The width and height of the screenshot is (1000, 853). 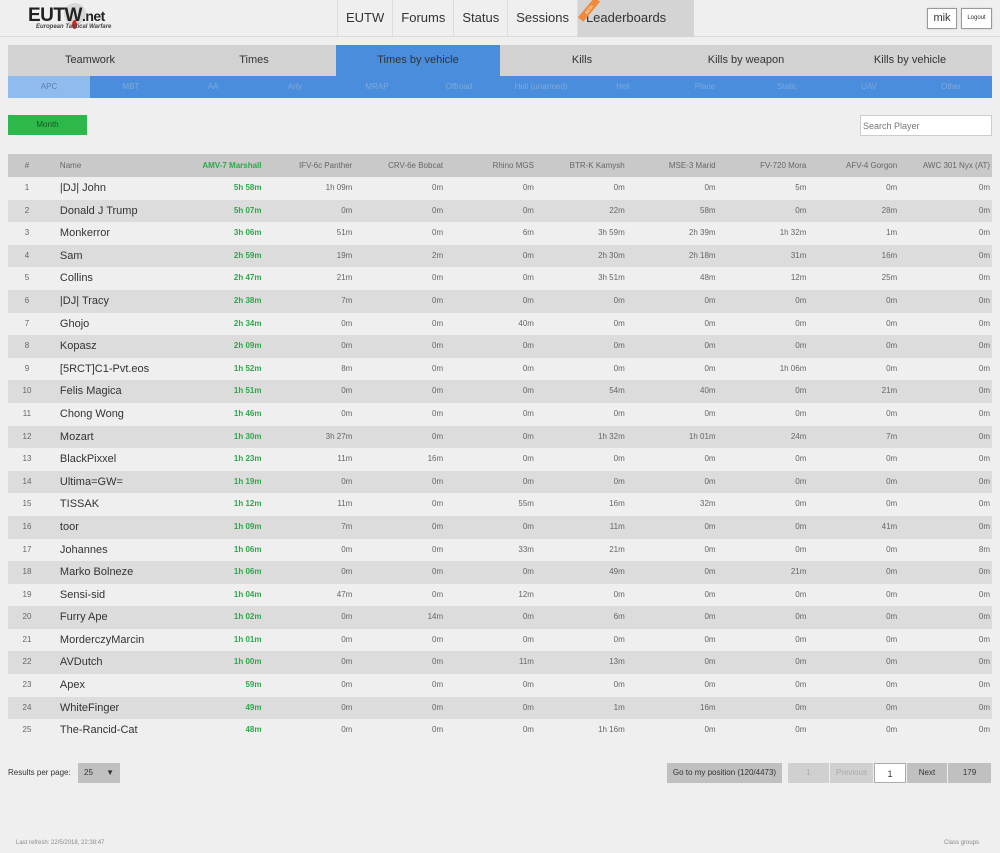 What do you see at coordinates (869, 87) in the screenshot?
I see `subtab-uav: UAV` at bounding box center [869, 87].